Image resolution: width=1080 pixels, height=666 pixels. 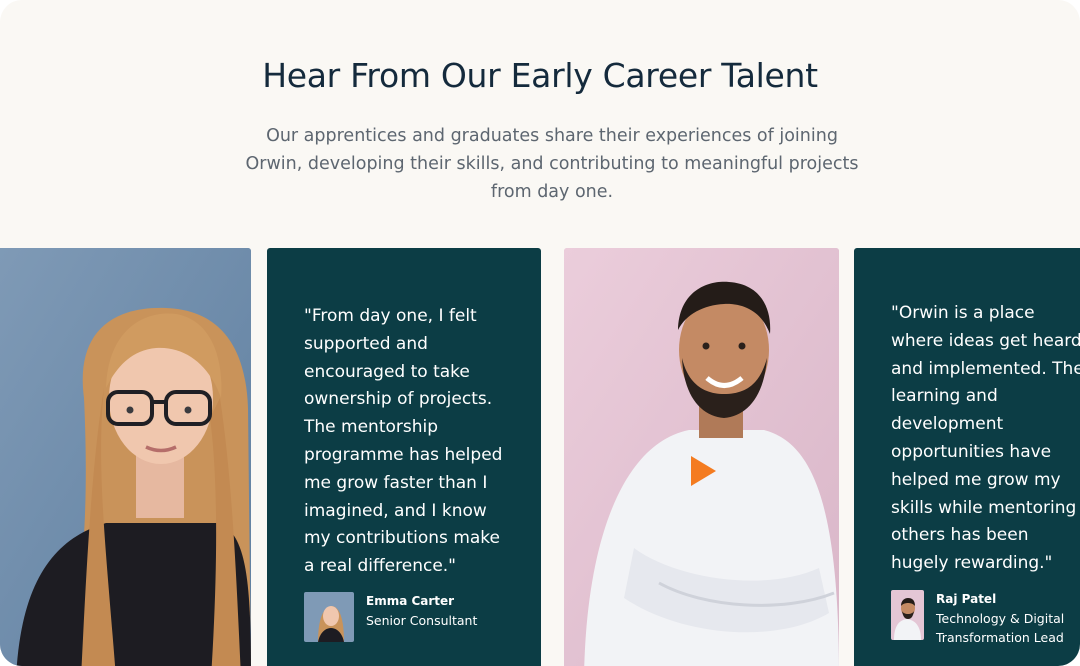 I want to click on author-block: Emma Carter Senior Consultant, so click(x=390, y=617).